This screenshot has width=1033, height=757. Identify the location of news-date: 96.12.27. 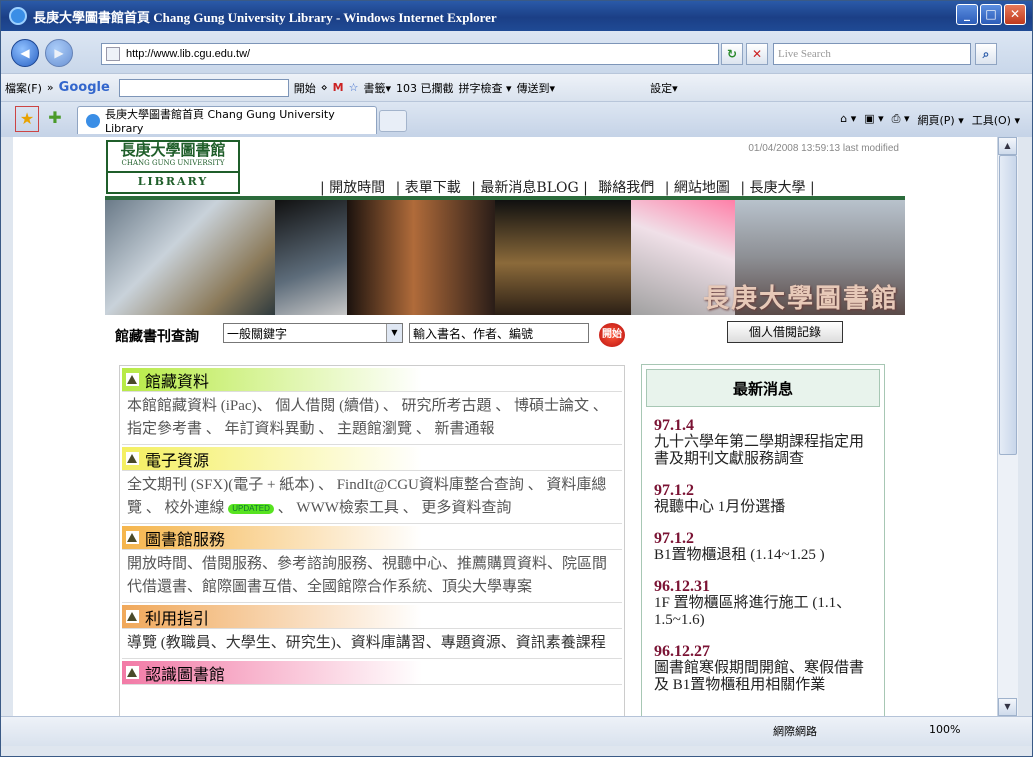
(682, 651).